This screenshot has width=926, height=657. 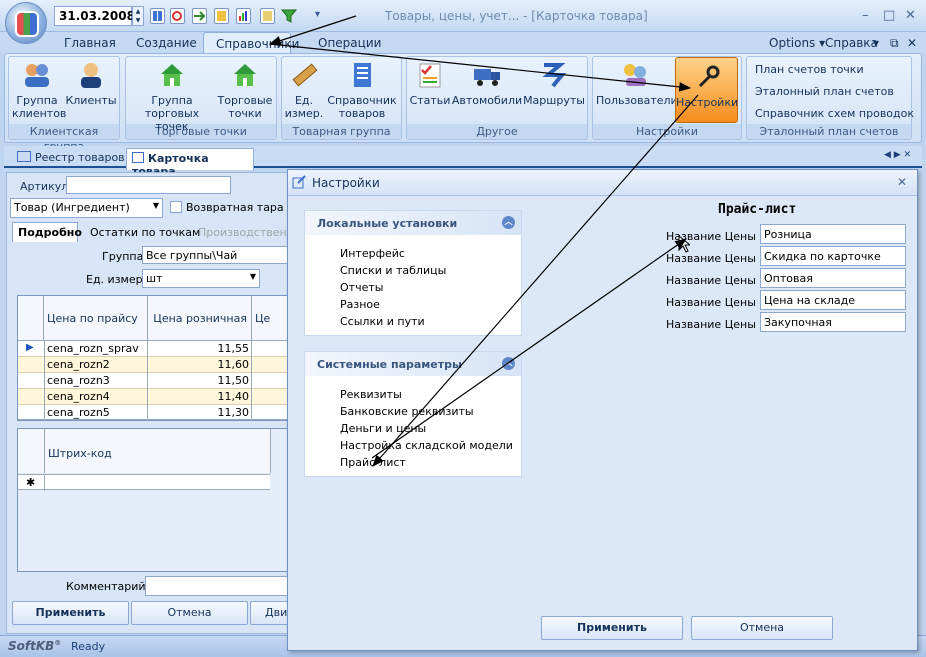 What do you see at coordinates (372, 253) in the screenshot?
I see `settings-item-interface: Интерфейс` at bounding box center [372, 253].